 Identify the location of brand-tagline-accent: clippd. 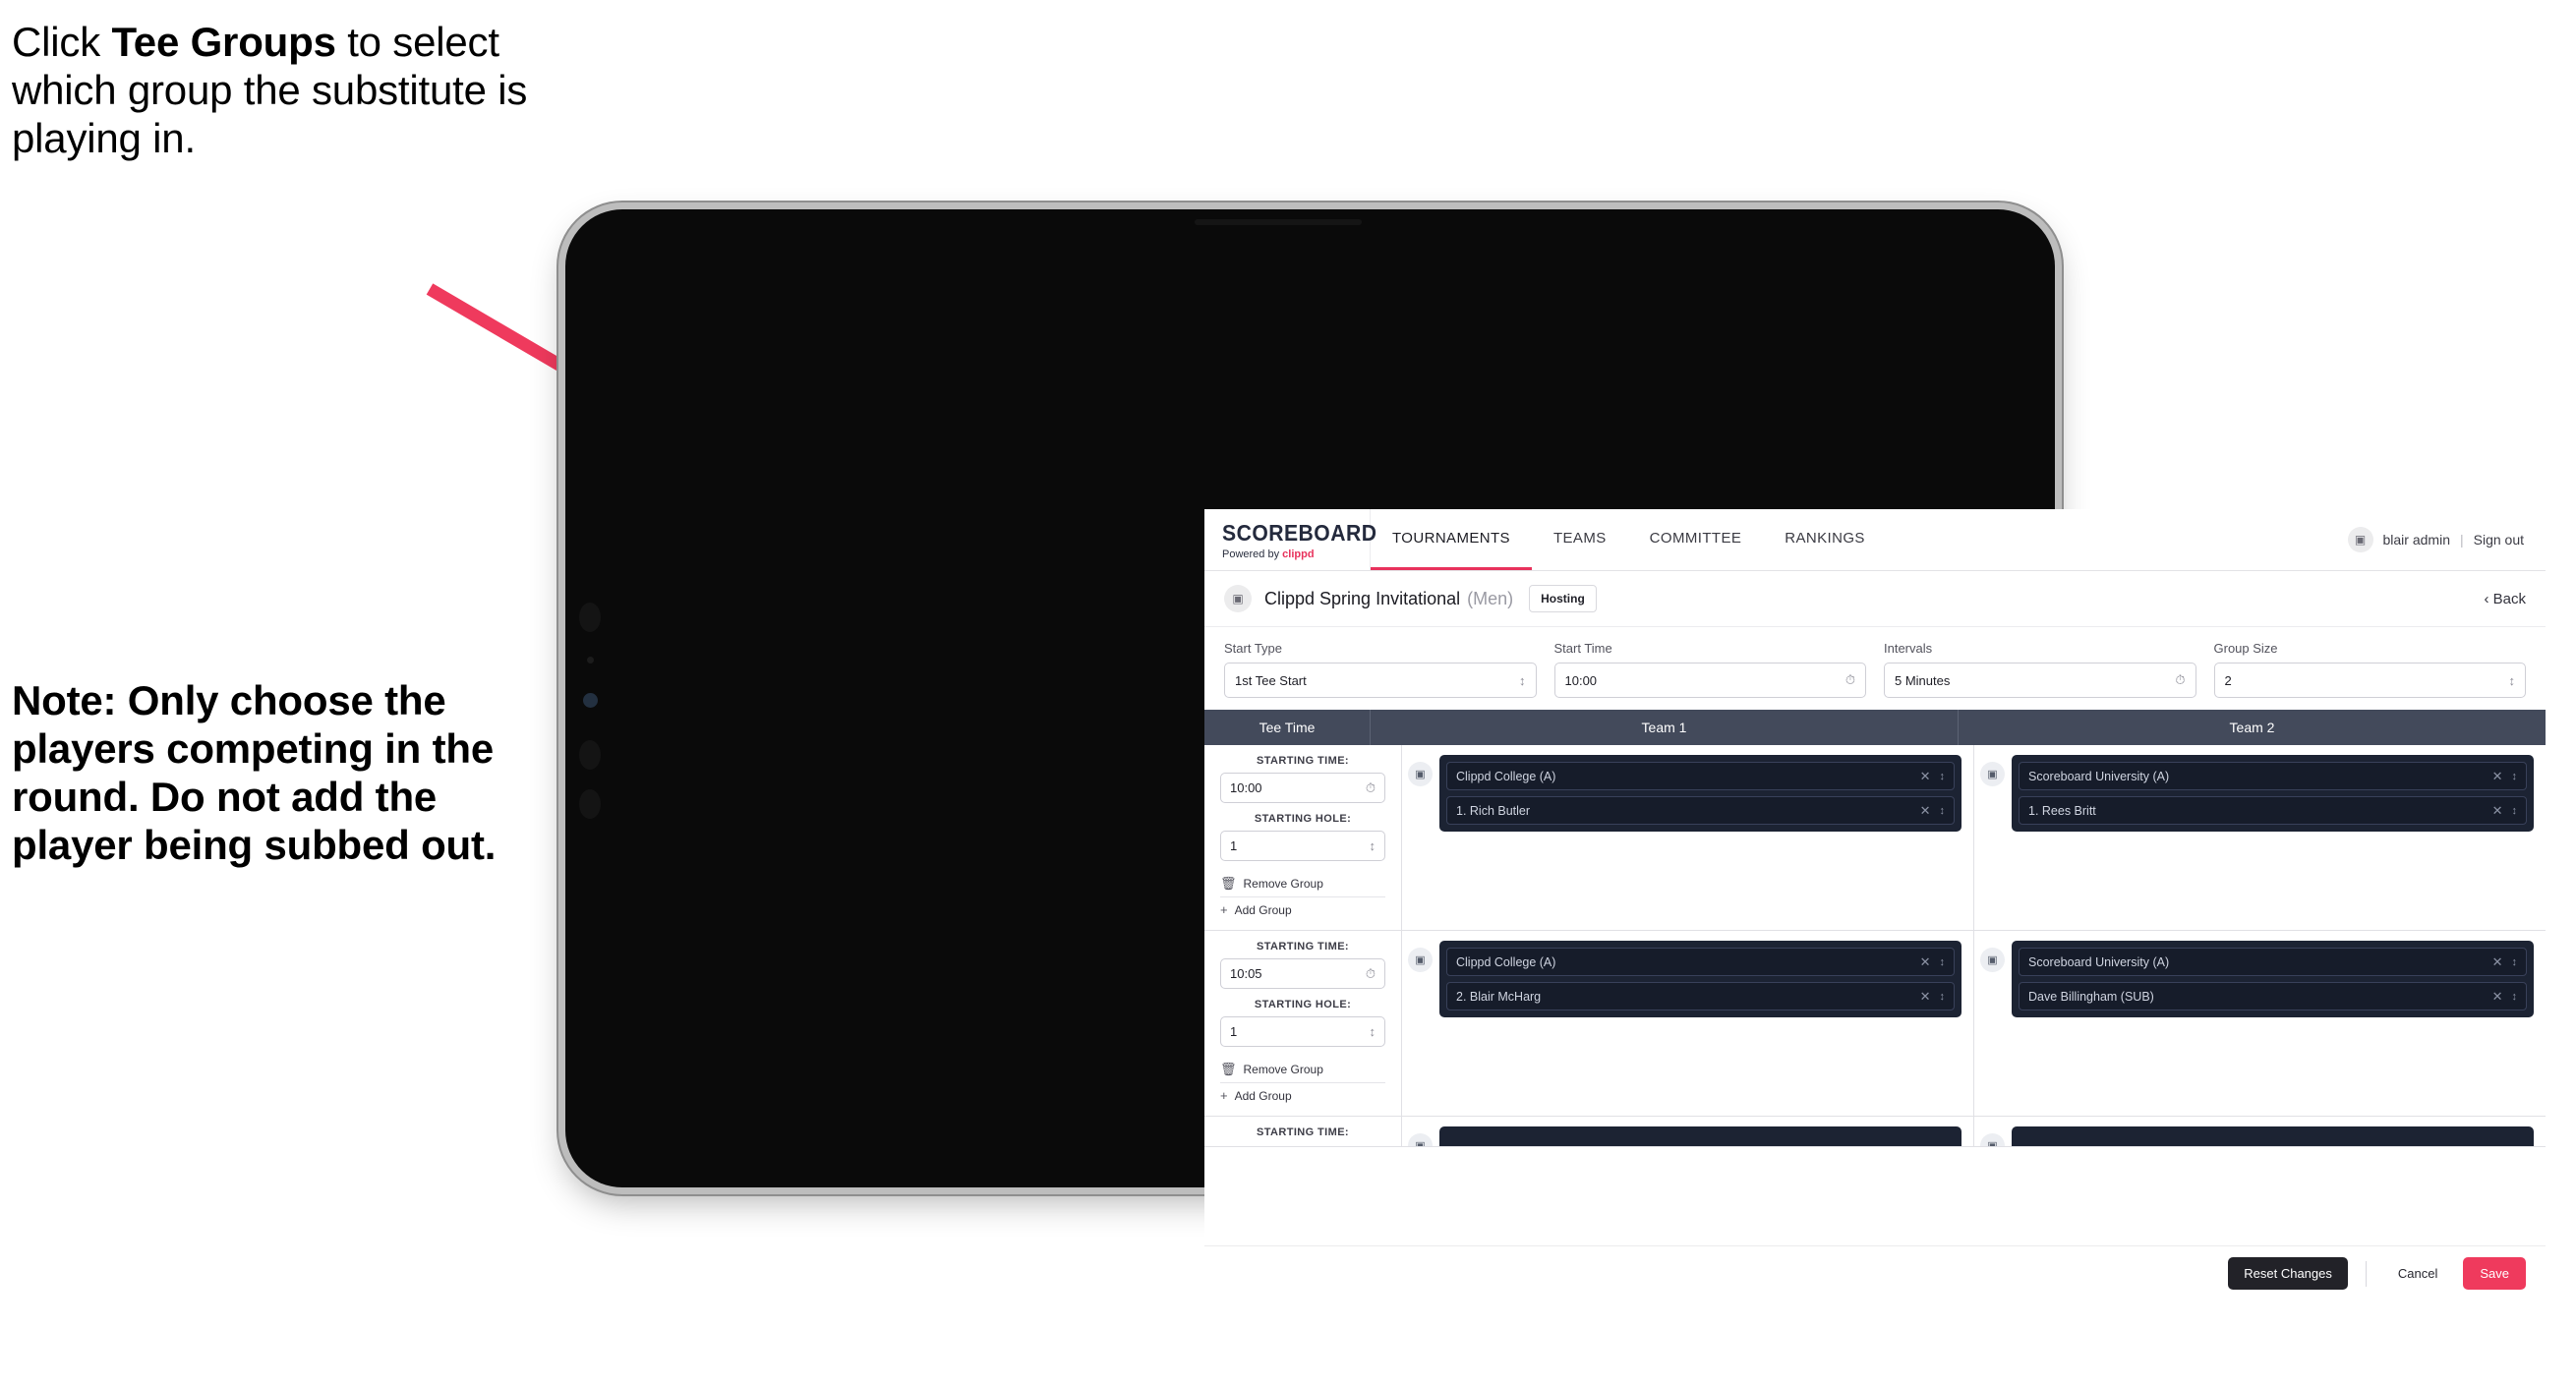
(1298, 554).